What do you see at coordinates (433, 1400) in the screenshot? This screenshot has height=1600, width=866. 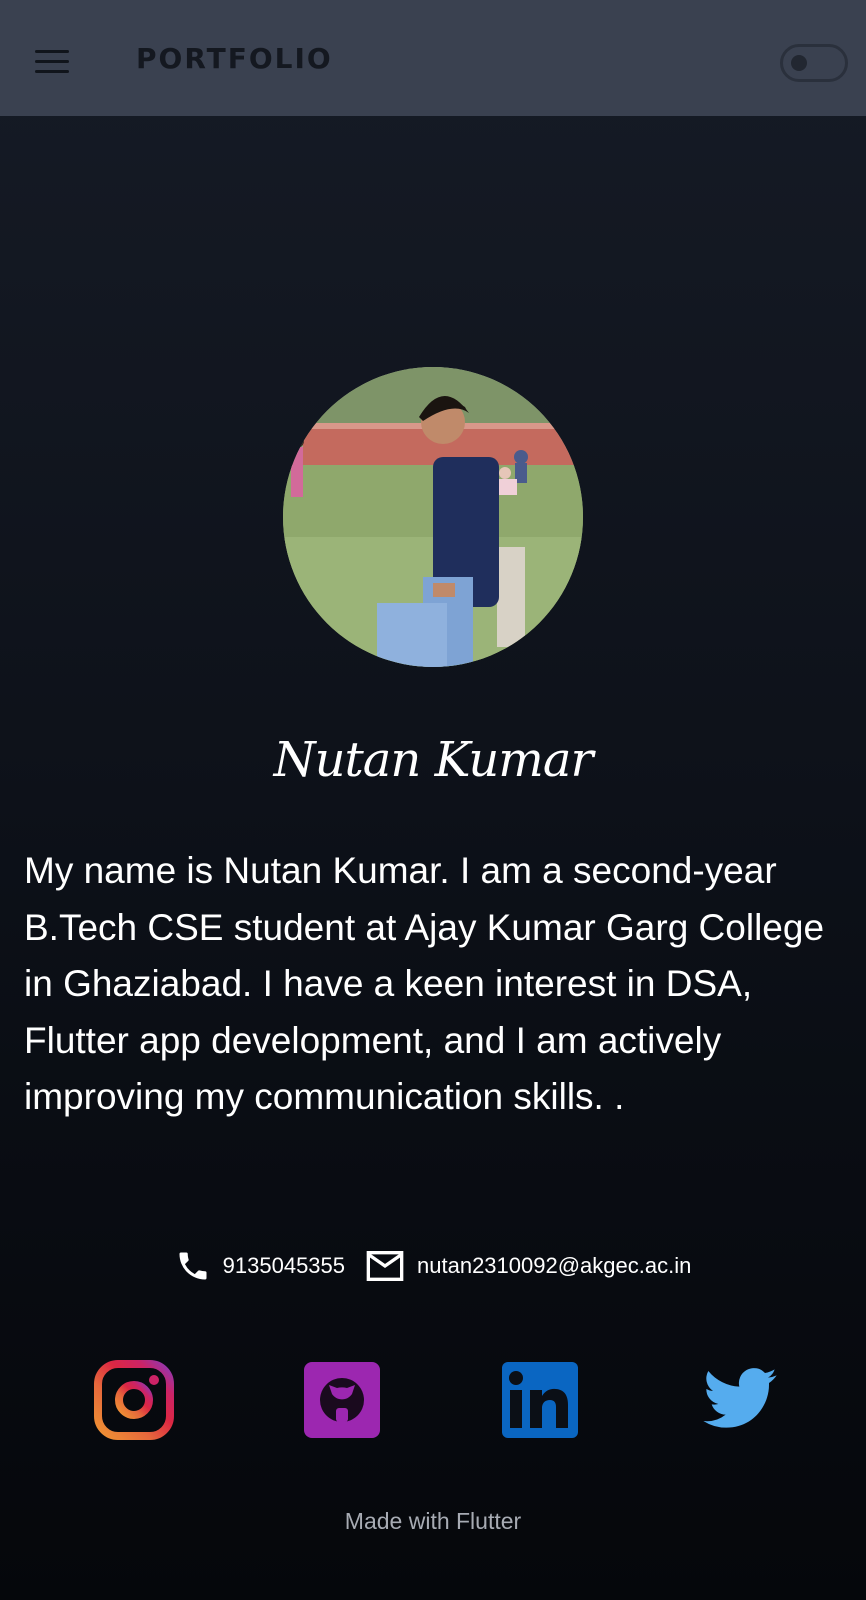 I see `social-links` at bounding box center [433, 1400].